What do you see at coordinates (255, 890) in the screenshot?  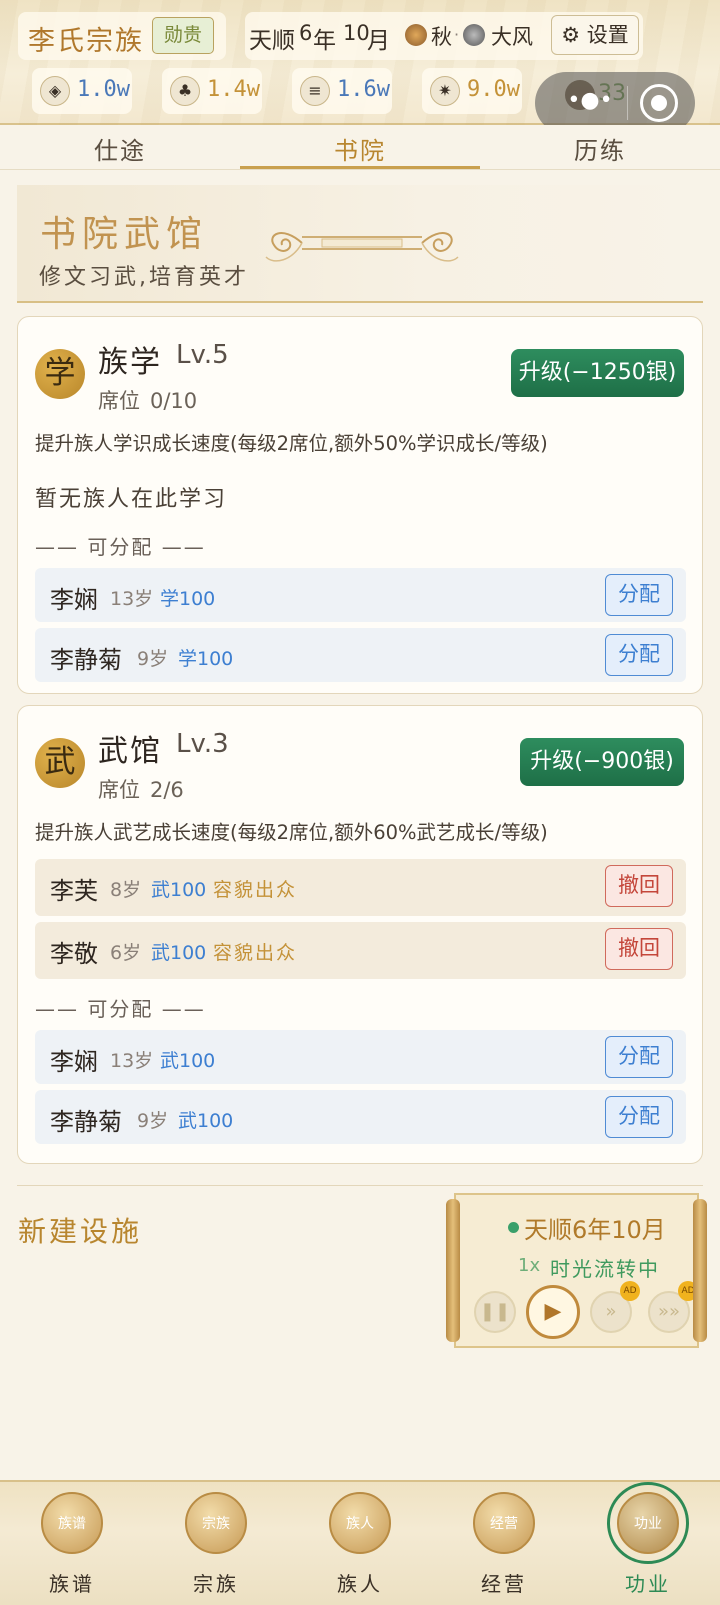 I see `member-trait: 容貌出众` at bounding box center [255, 890].